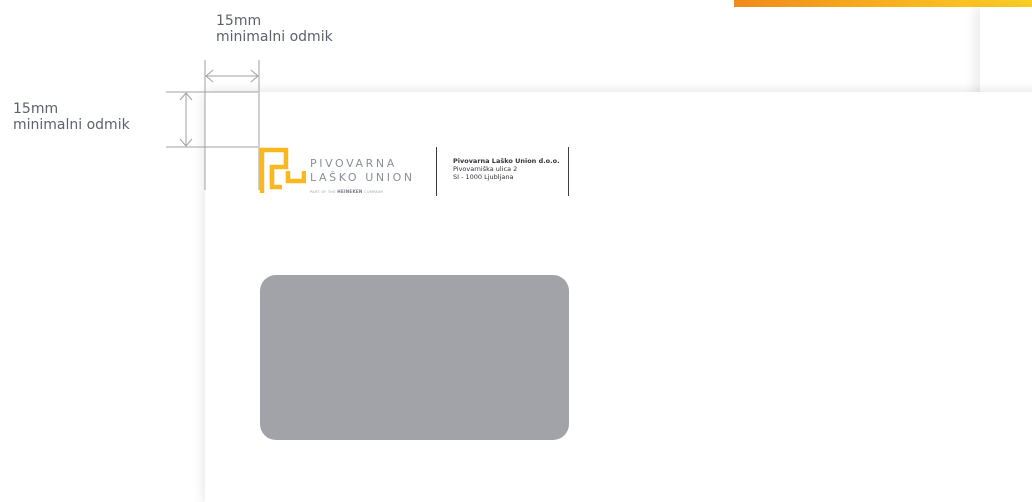 This screenshot has width=1032, height=502. What do you see at coordinates (436, 171) in the screenshot?
I see `address-divider-left` at bounding box center [436, 171].